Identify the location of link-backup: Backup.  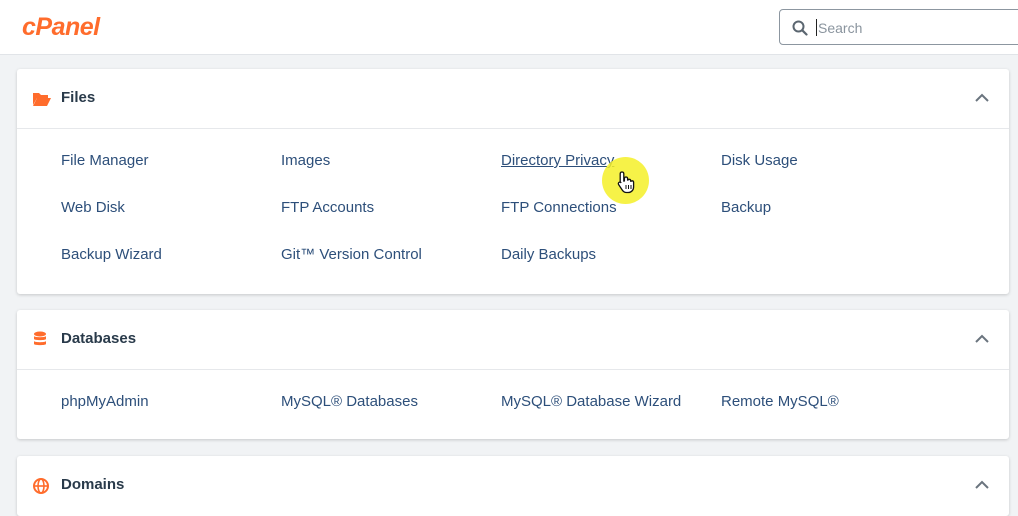
(746, 207).